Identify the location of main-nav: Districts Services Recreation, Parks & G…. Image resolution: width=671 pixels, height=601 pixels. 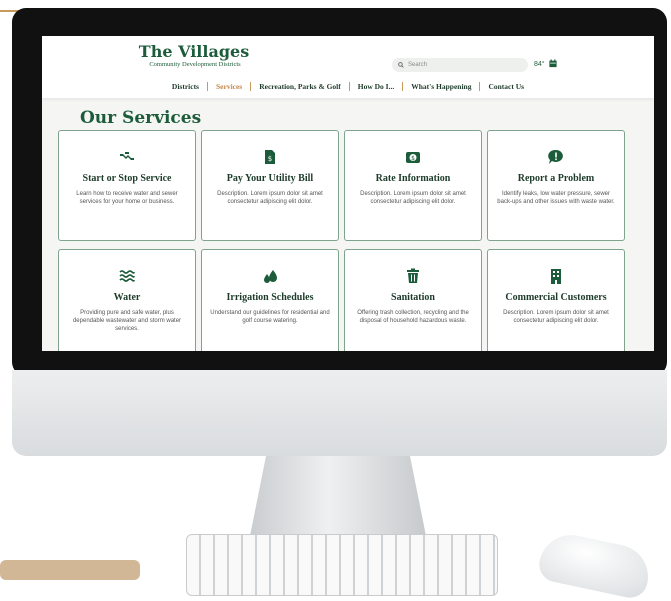
(348, 86).